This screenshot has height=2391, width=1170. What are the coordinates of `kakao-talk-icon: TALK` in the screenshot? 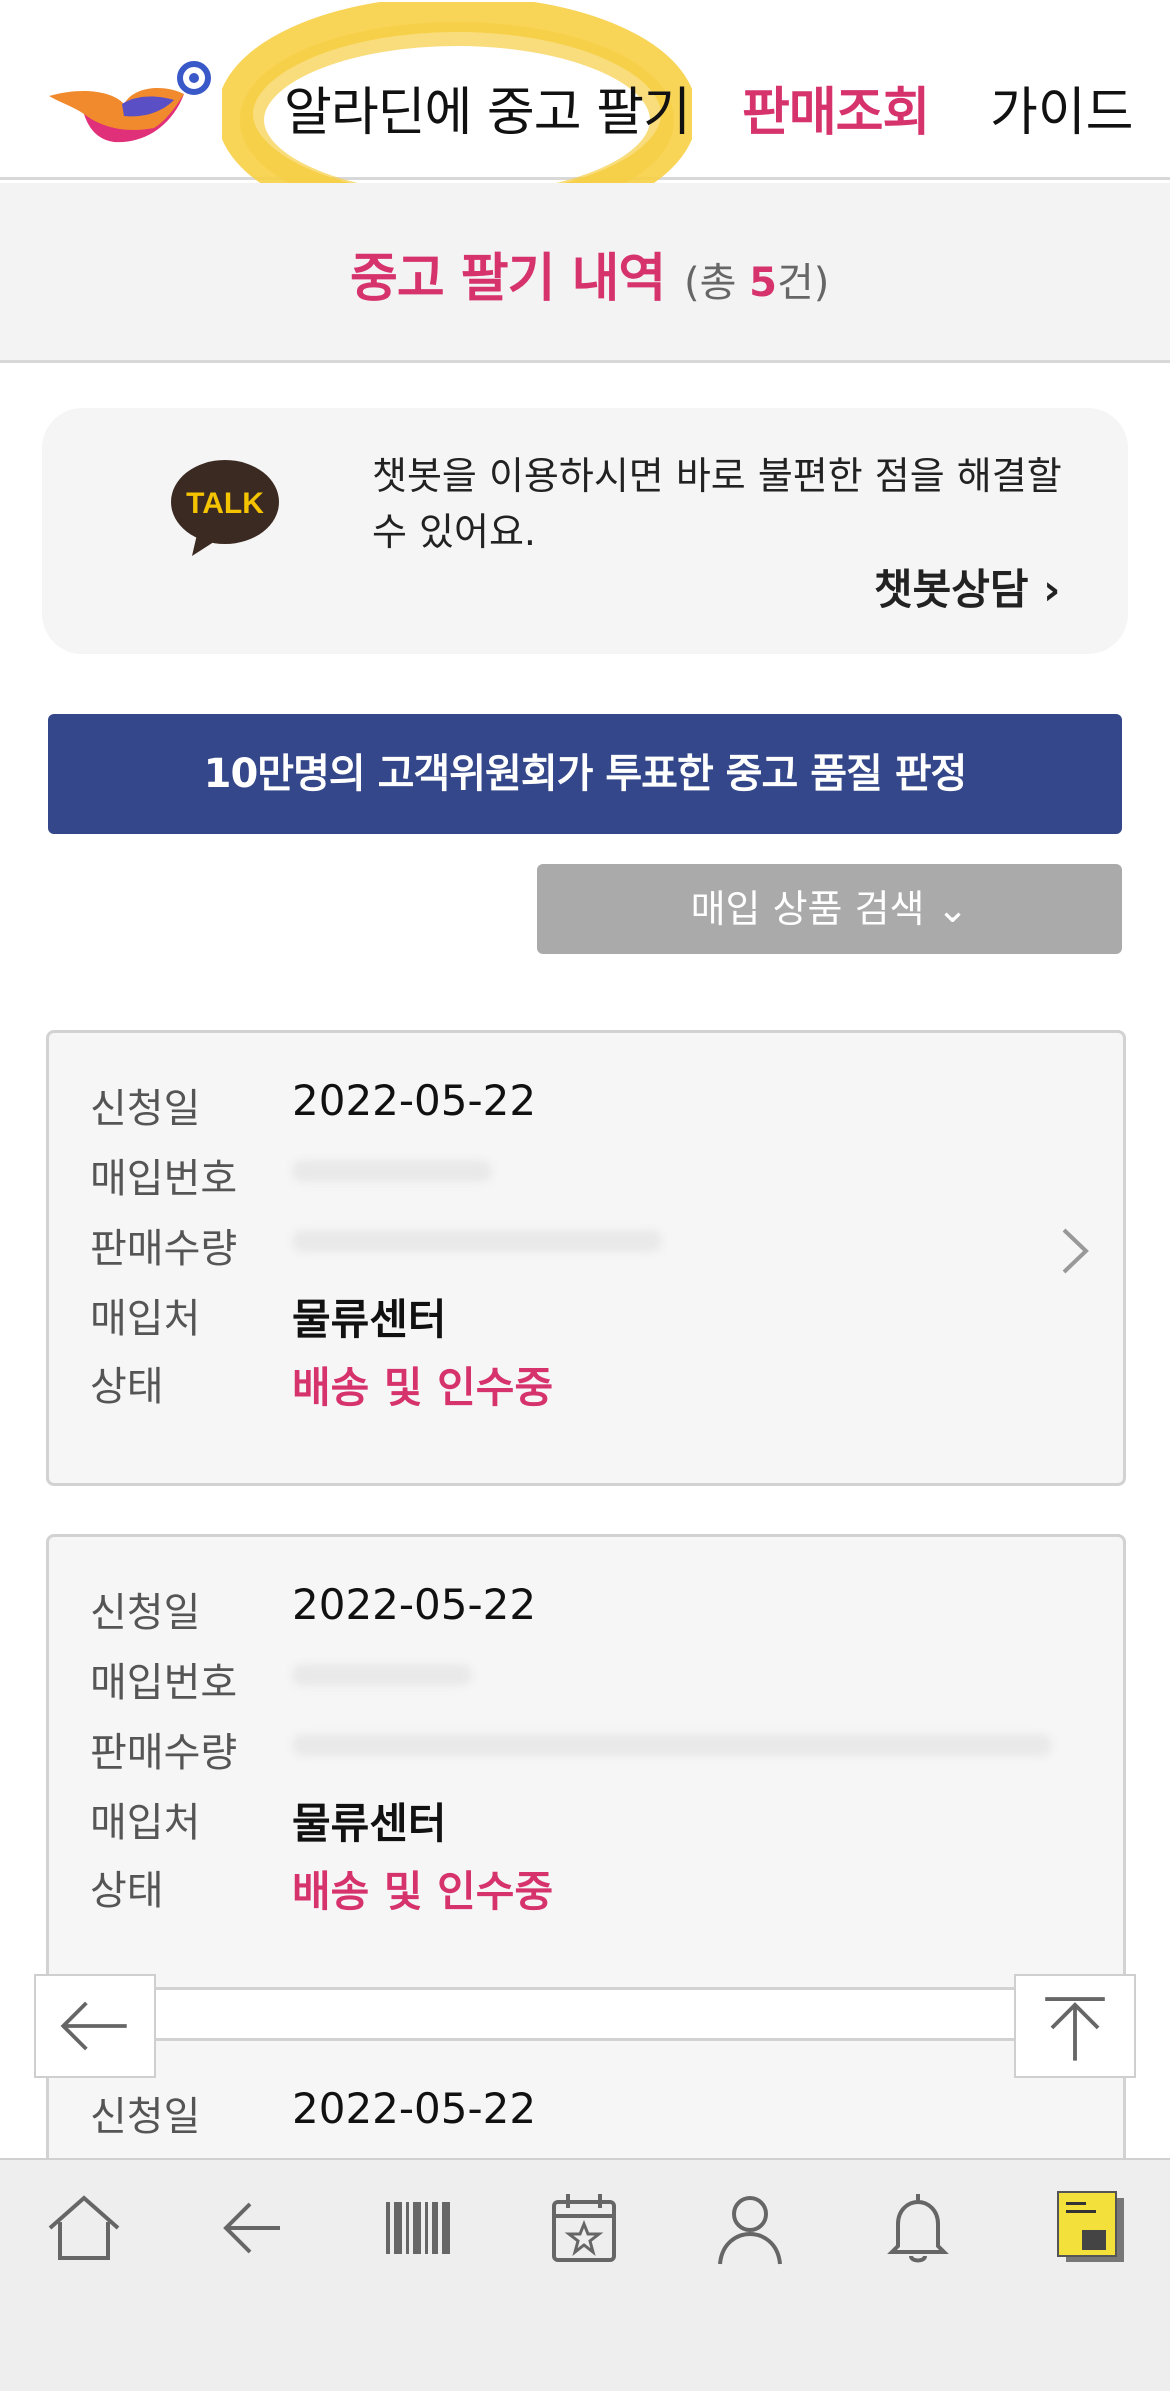 It's located at (225, 508).